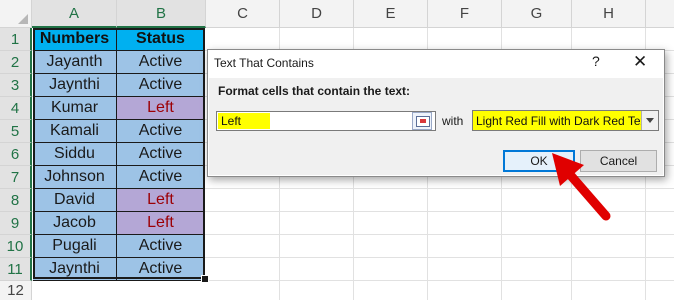 Image resolution: width=674 pixels, height=300 pixels. What do you see at coordinates (205, 279) in the screenshot?
I see `fill-handle` at bounding box center [205, 279].